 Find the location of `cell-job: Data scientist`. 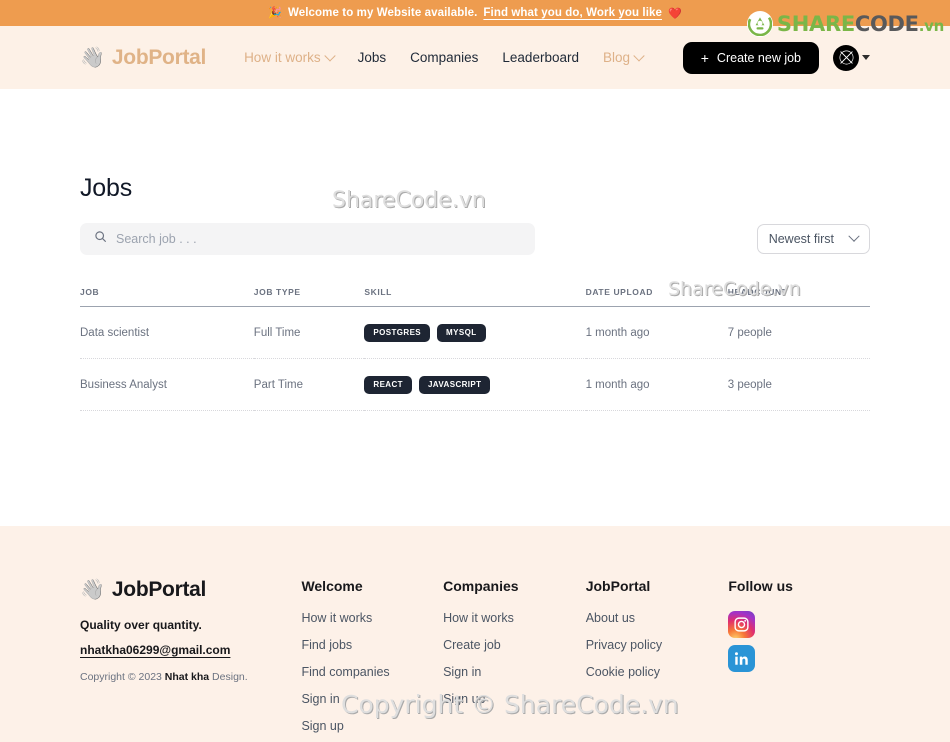

cell-job: Data scientist is located at coordinates (167, 332).